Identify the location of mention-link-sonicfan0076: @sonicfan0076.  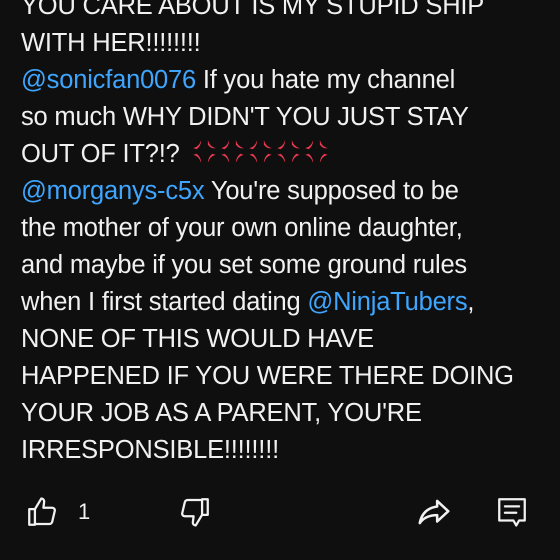
(108, 80).